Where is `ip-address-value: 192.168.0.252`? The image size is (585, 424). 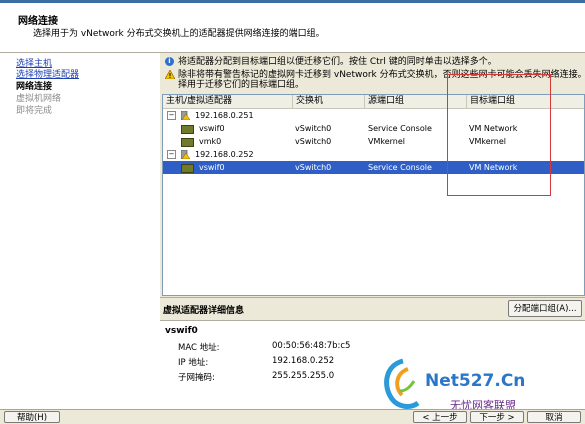
ip-address-value: 192.168.0.252 is located at coordinates (303, 361).